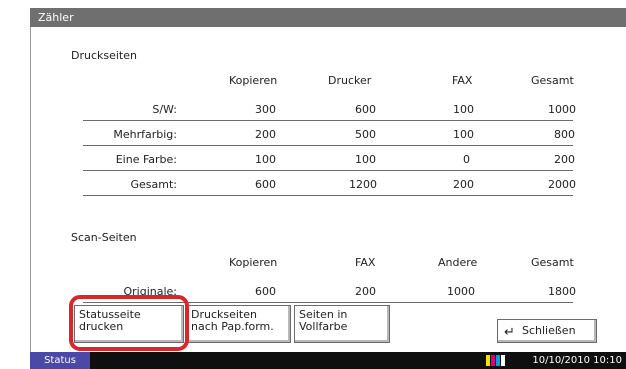 The width and height of the screenshot is (626, 369). I want to click on cell-other: 1000, so click(461, 291).